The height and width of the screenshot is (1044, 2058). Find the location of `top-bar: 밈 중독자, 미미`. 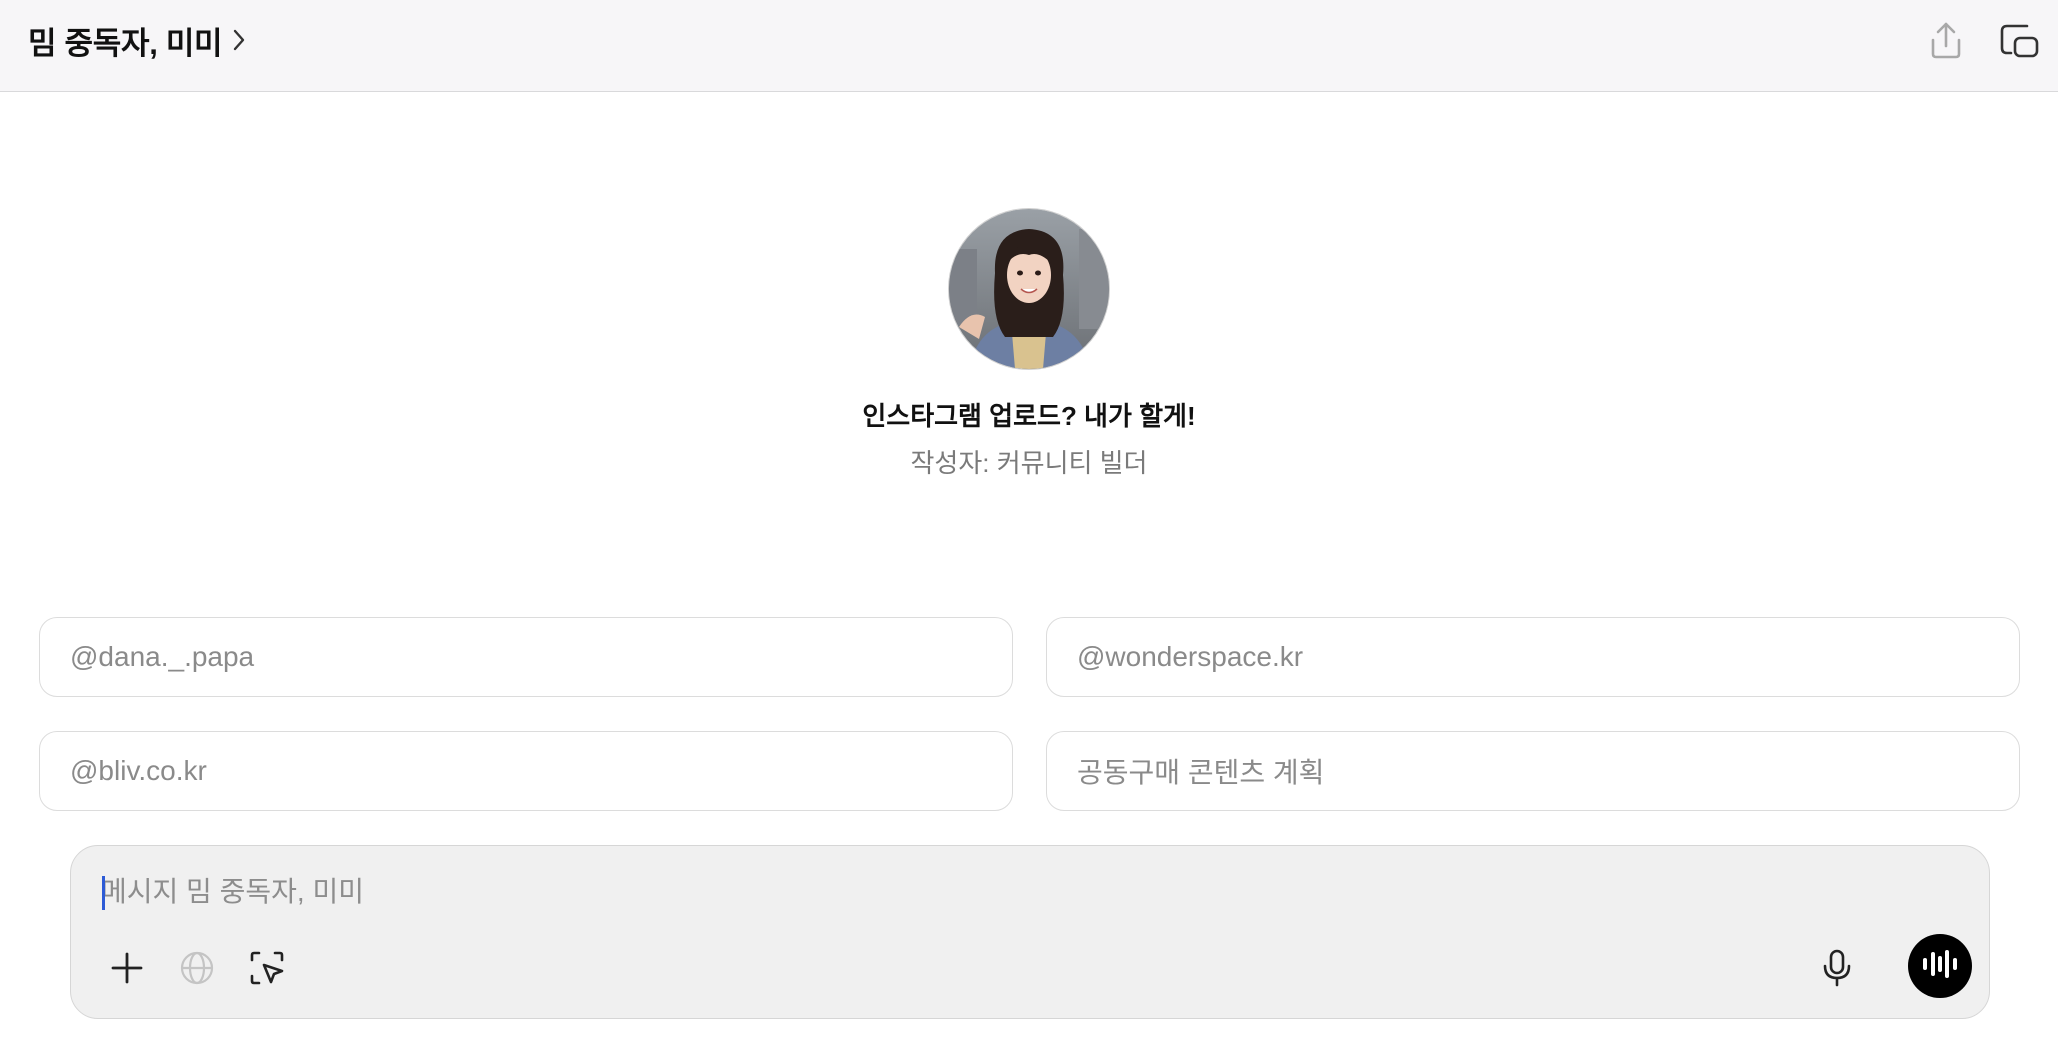

top-bar: 밈 중독자, 미미 is located at coordinates (1029, 46).